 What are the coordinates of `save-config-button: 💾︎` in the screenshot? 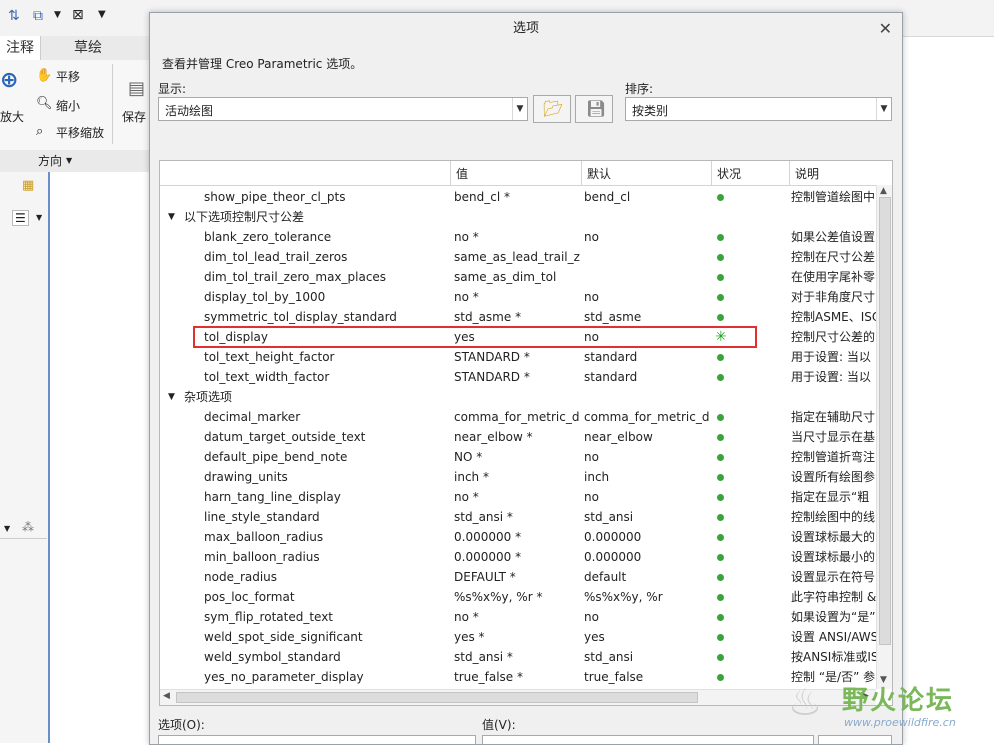 It's located at (594, 109).